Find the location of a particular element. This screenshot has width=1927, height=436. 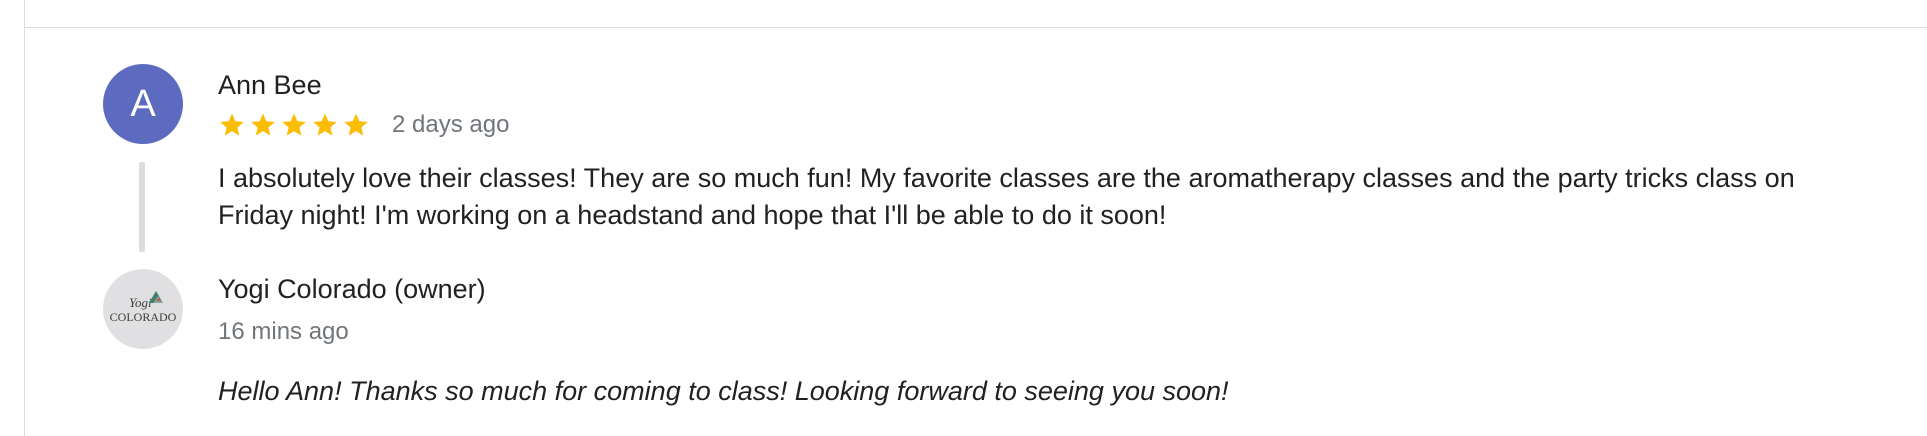

yogi-colorado-logo: Yogi COLORADO is located at coordinates (143, 307).